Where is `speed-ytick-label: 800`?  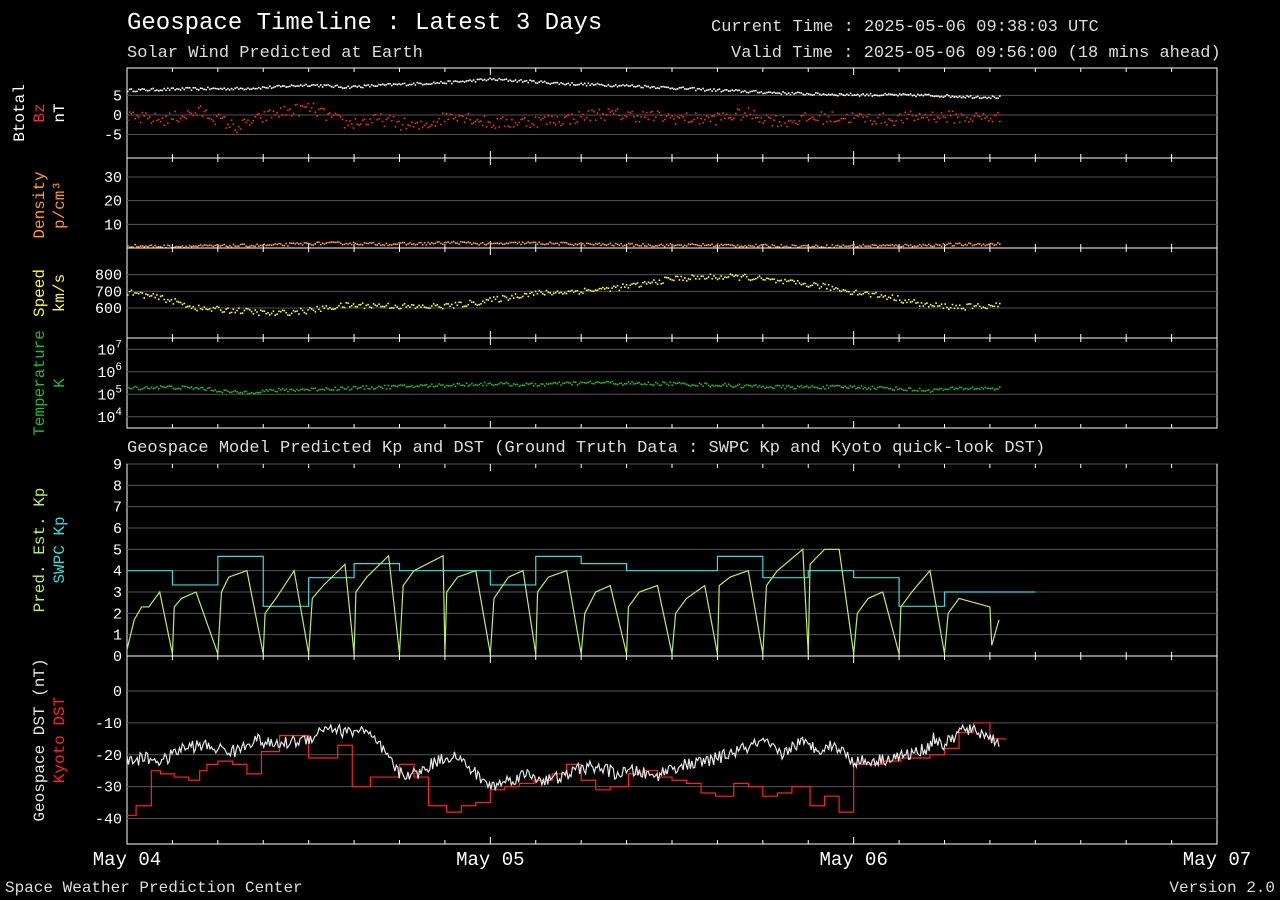
speed-ytick-label: 800 is located at coordinates (108, 276).